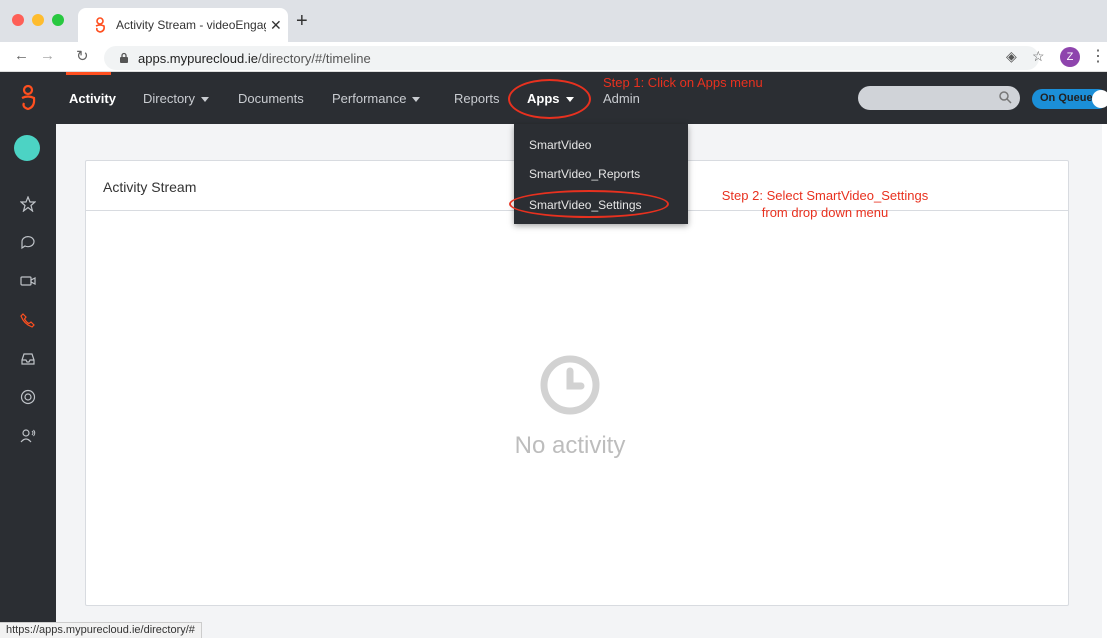 Image resolution: width=1107 pixels, height=638 pixels. I want to click on user-avatar, so click(27, 148).